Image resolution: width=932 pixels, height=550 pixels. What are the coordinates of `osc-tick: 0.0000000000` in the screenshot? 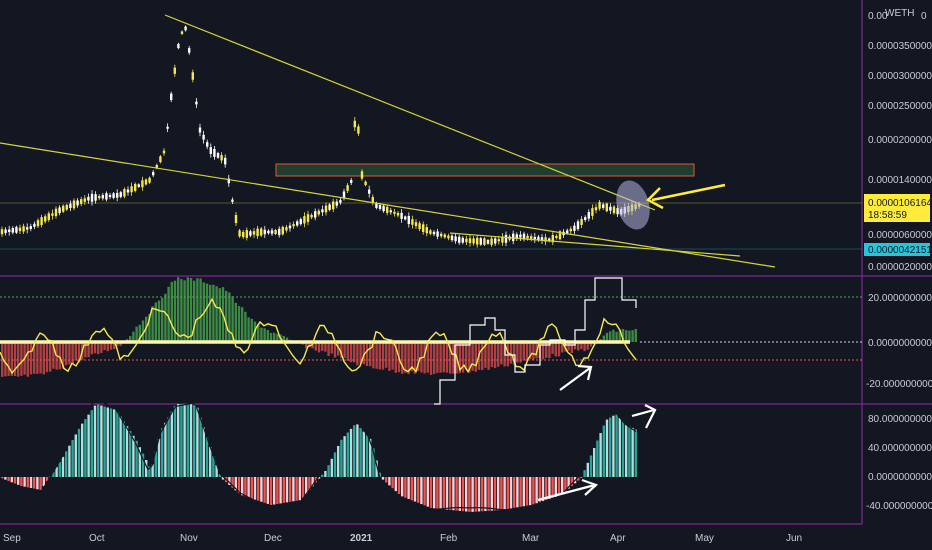 It's located at (900, 343).